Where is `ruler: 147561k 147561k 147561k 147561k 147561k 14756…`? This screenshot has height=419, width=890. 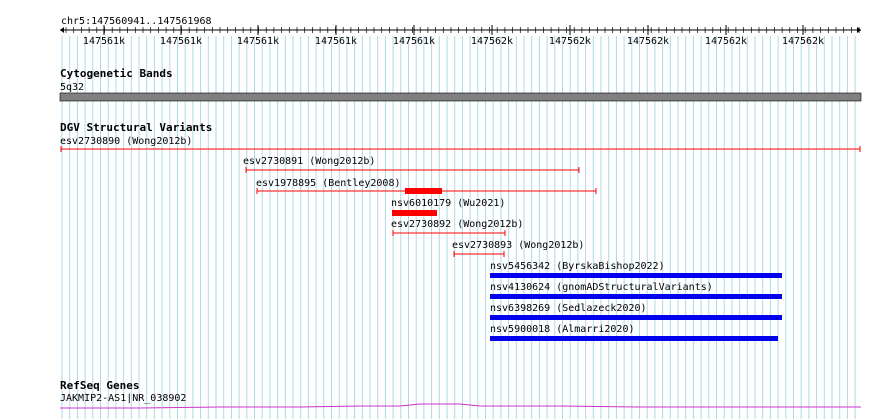 ruler: 147561k 147561k 147561k 147561k 147561k 14756… is located at coordinates (460, 36).